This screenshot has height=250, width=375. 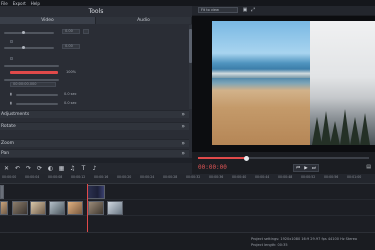 What do you see at coordinates (246, 158) in the screenshot?
I see `seek-handle` at bounding box center [246, 158].